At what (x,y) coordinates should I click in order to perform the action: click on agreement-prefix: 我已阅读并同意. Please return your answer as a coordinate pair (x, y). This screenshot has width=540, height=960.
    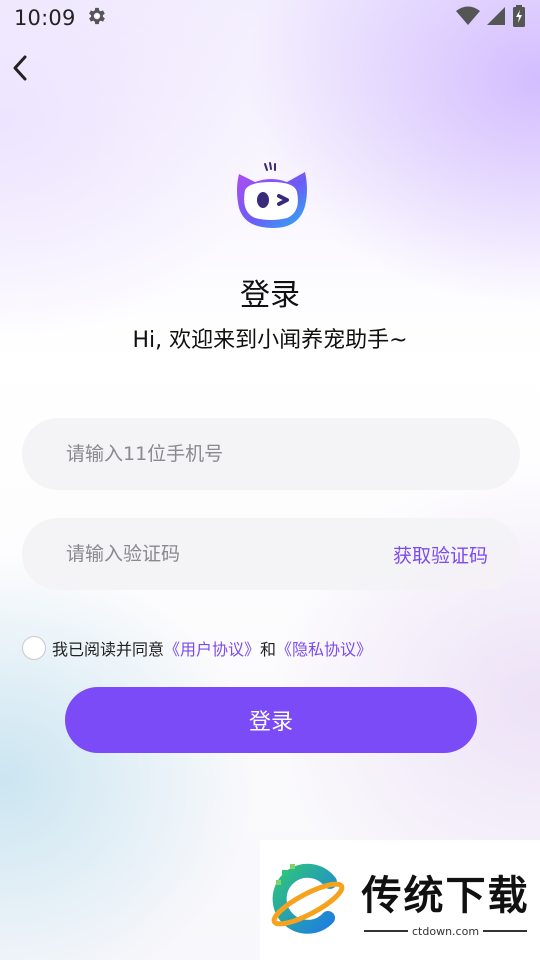
    Looking at the image, I should click on (108, 649).